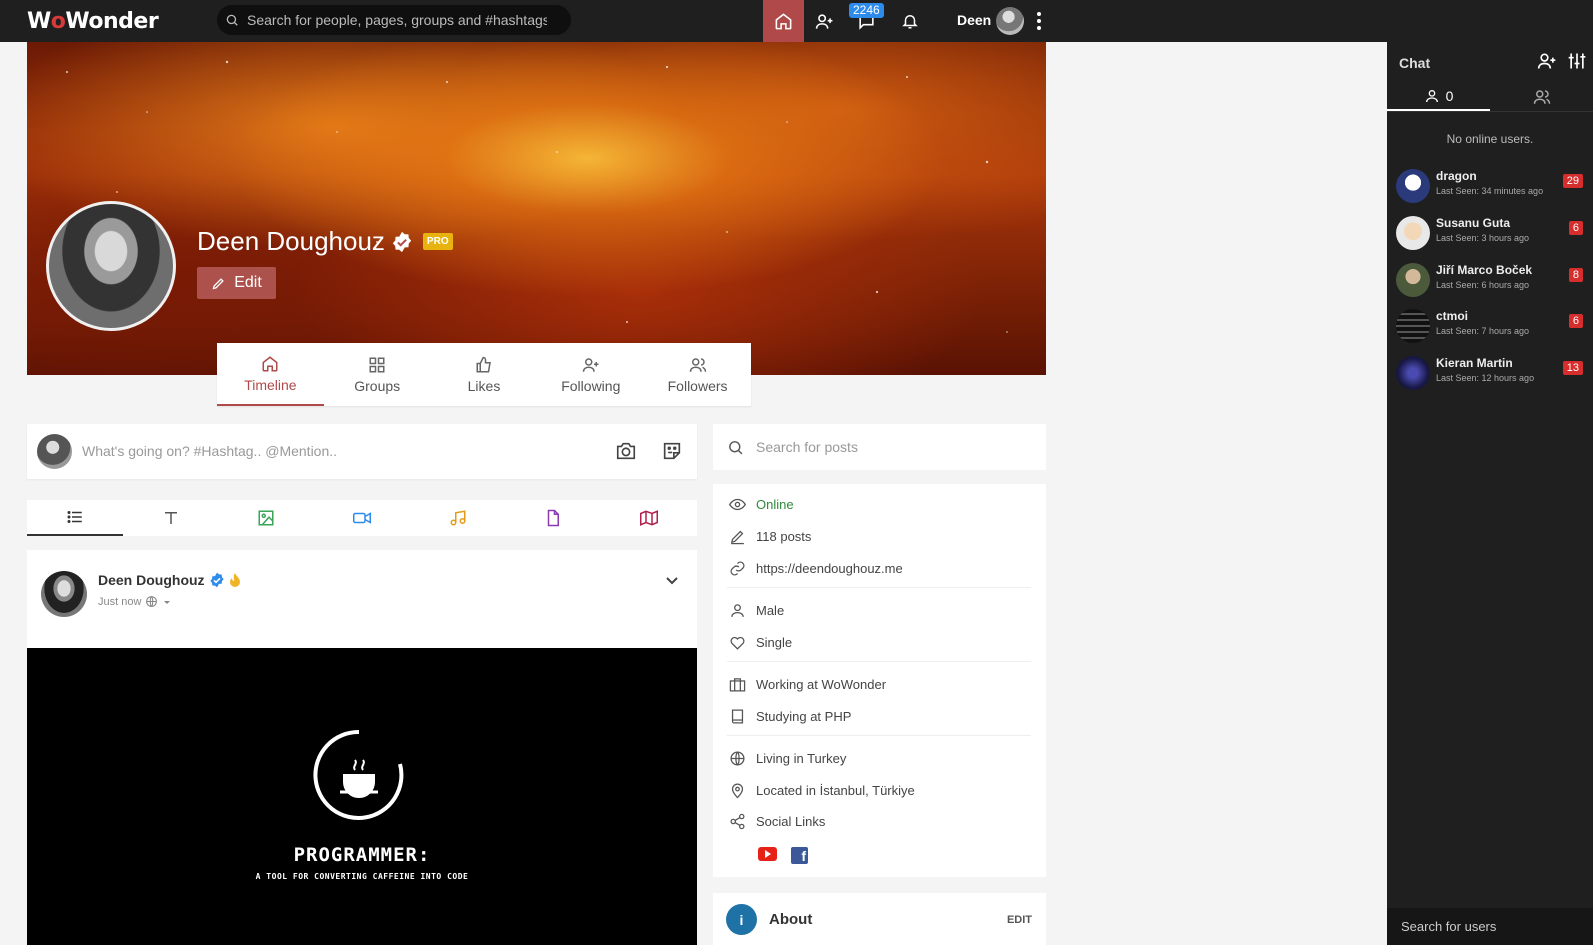  I want to click on tab-likes: Likes, so click(484, 374).